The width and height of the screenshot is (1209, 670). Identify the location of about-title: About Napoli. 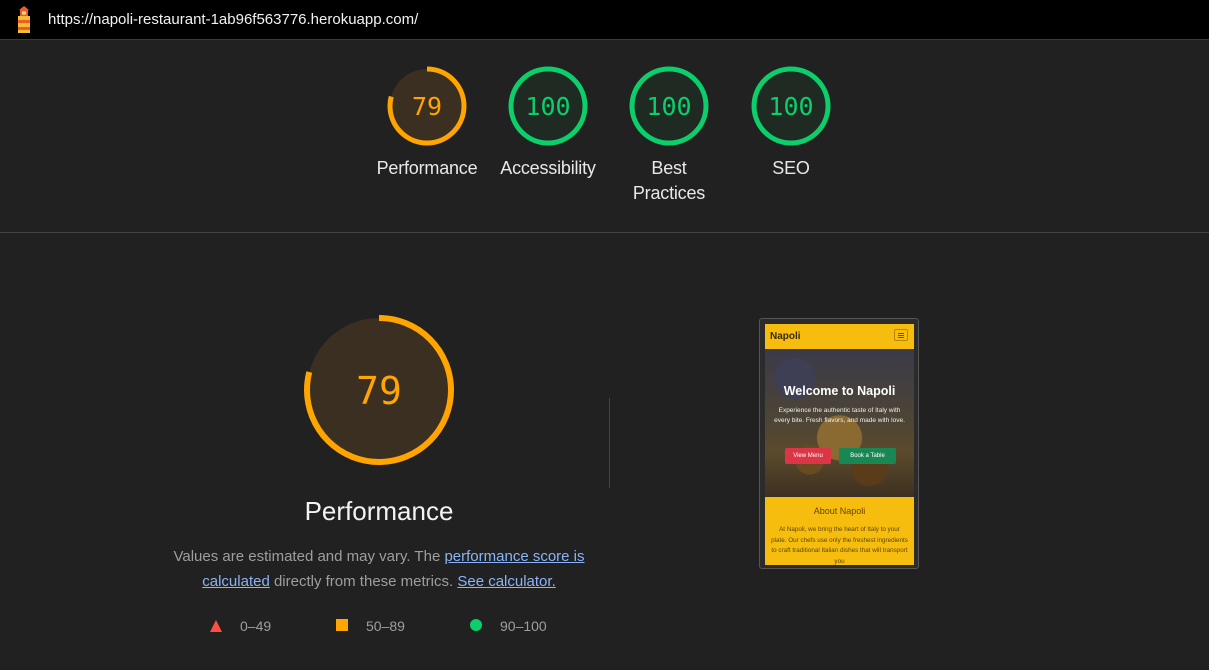
(839, 511).